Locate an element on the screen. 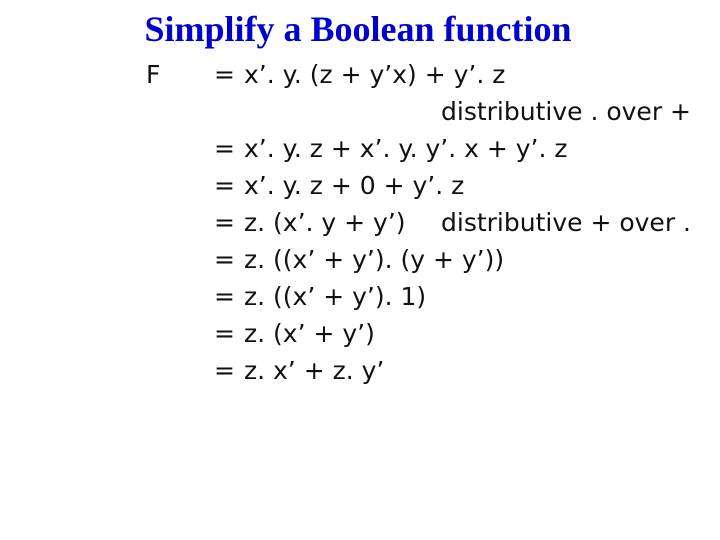 The height and width of the screenshot is (540, 720). step-annotation-distributive-dot-over-plus: distributive . over + is located at coordinates (566, 111).